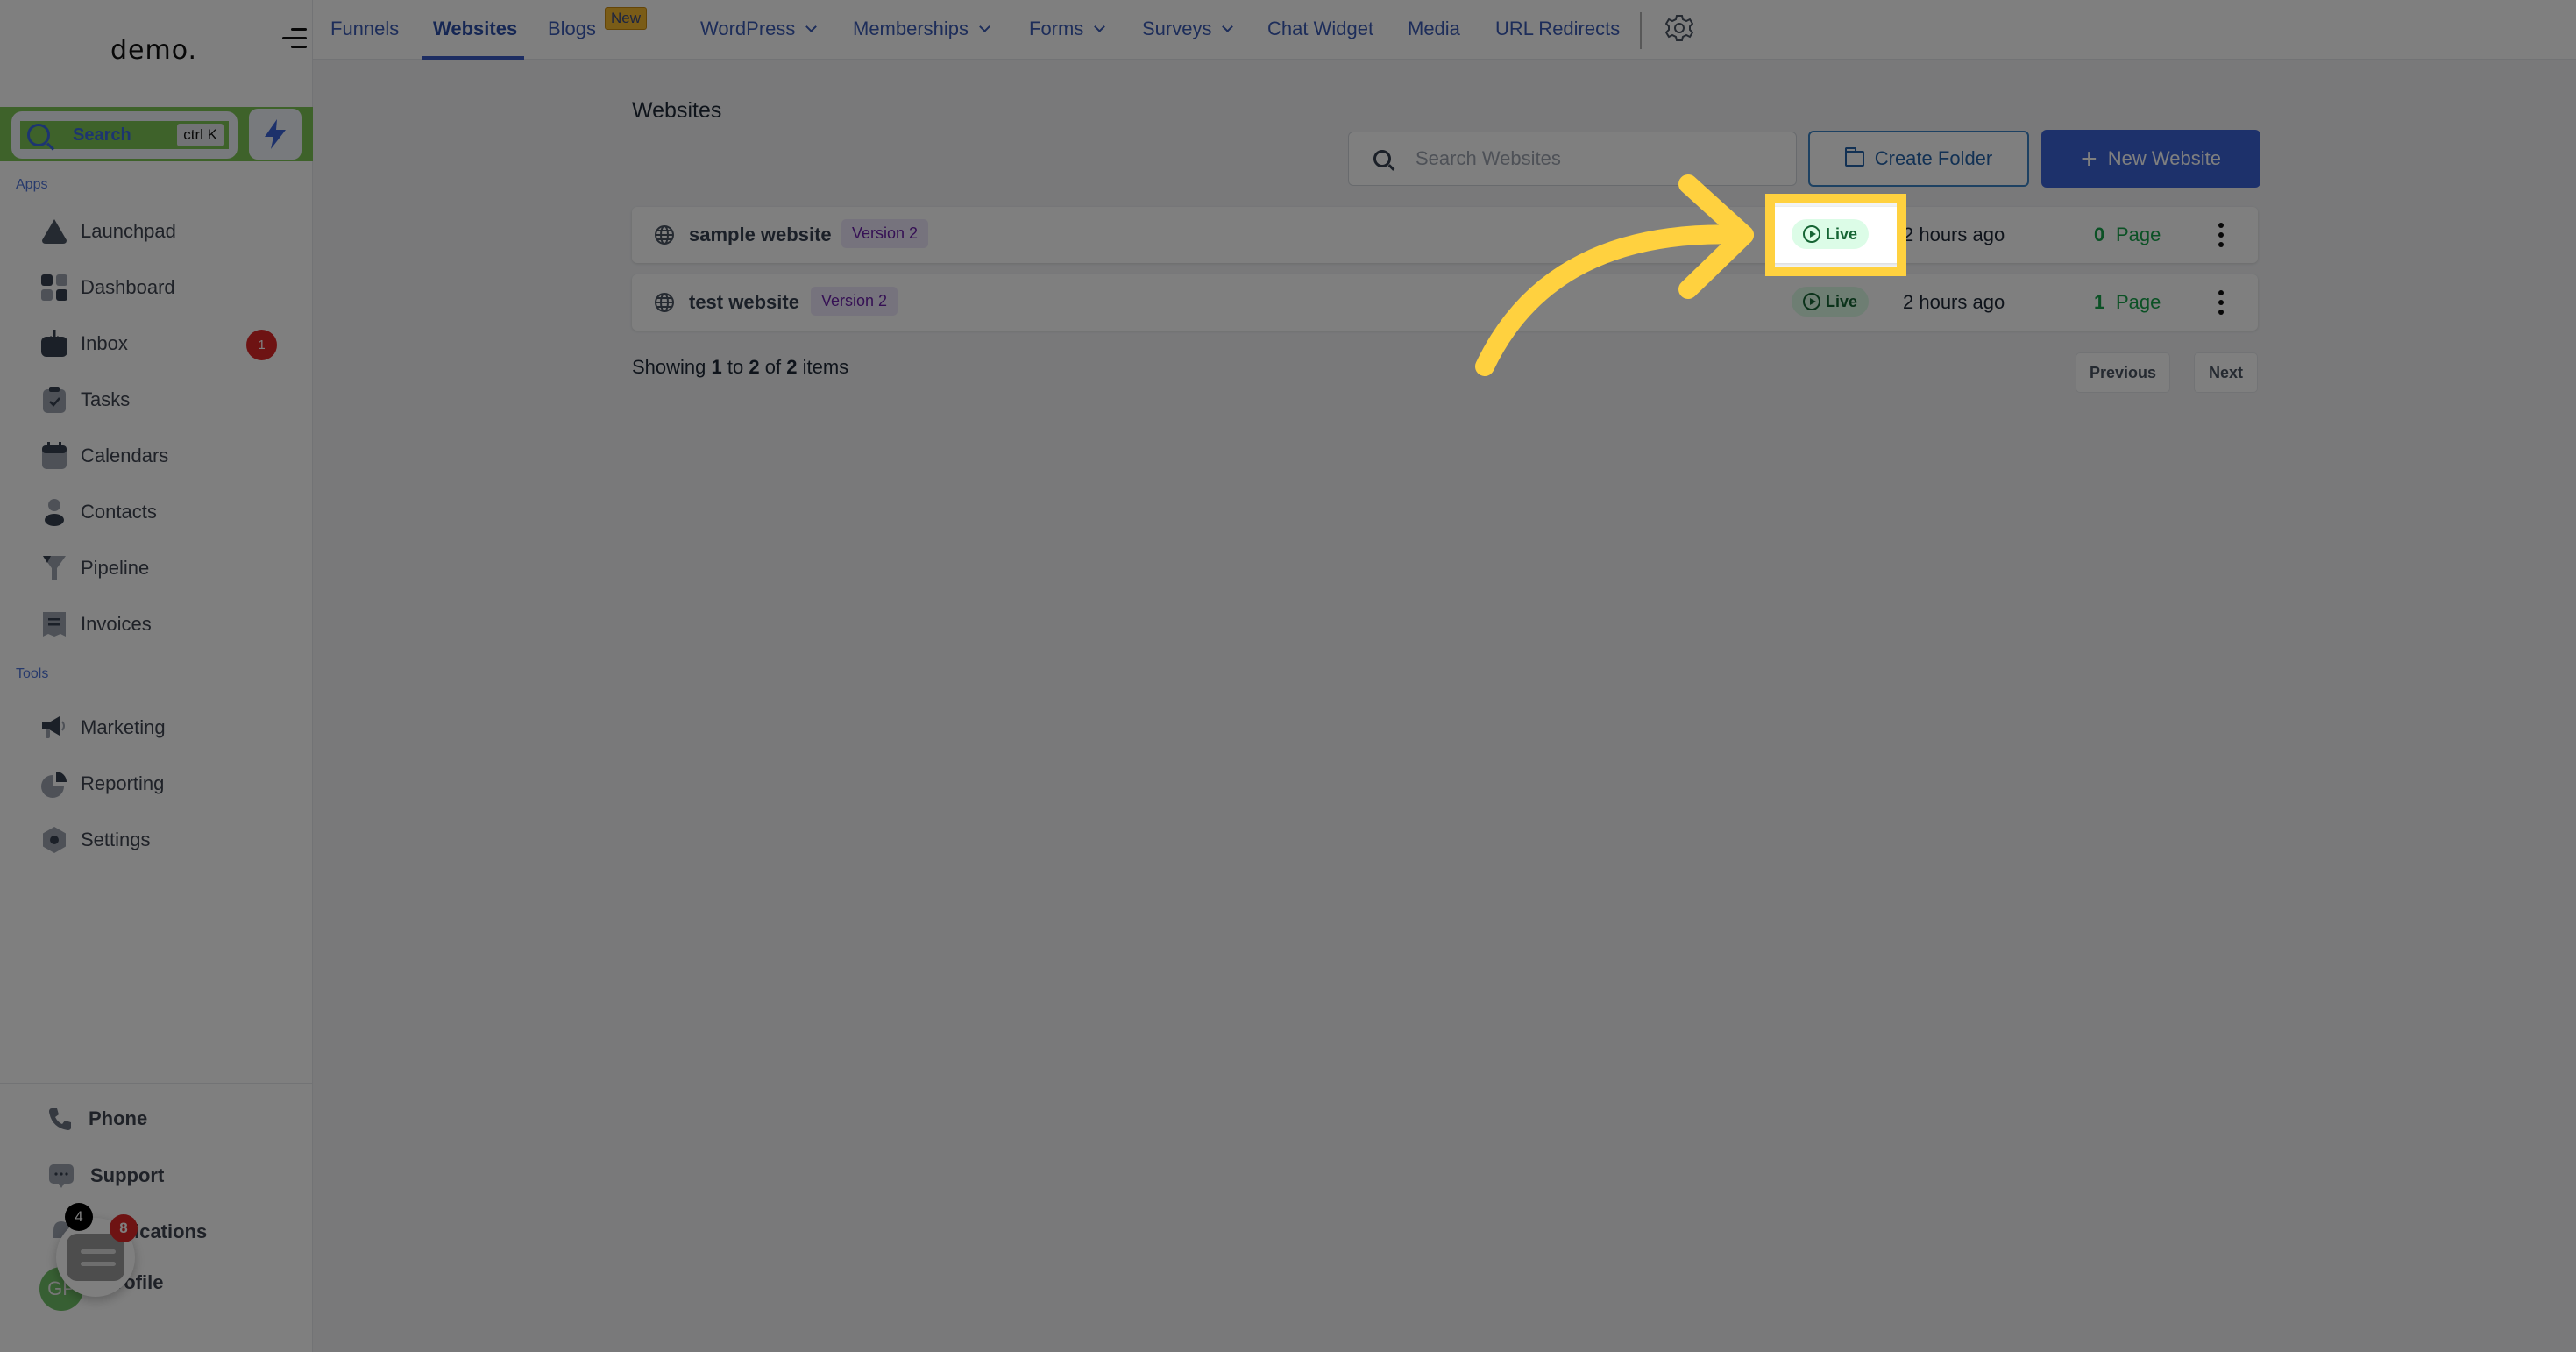  I want to click on sidebar-item-label: Marketing, so click(124, 727).